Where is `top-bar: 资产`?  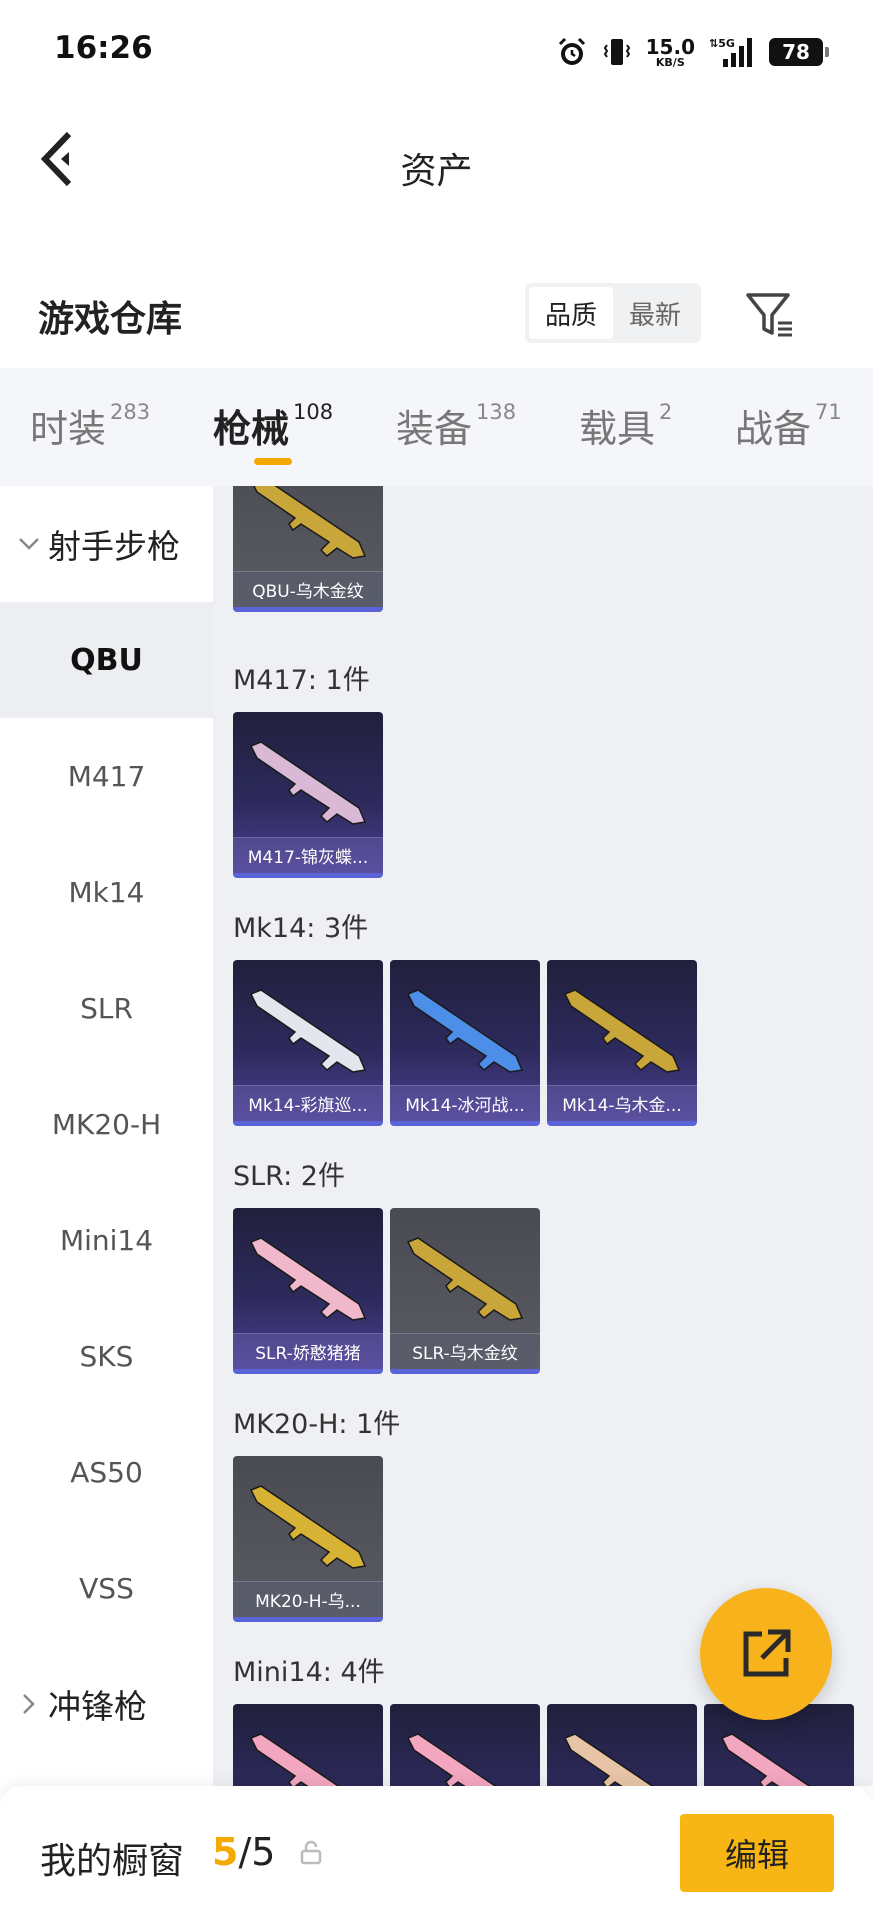 top-bar: 资产 is located at coordinates (436, 165).